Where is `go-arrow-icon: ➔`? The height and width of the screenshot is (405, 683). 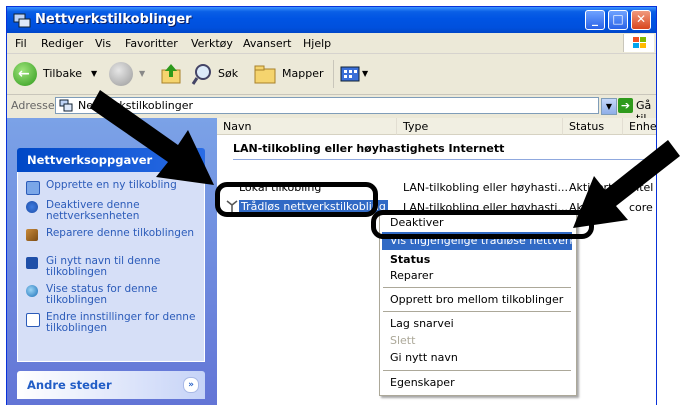 go-arrow-icon: ➔ is located at coordinates (625, 105).